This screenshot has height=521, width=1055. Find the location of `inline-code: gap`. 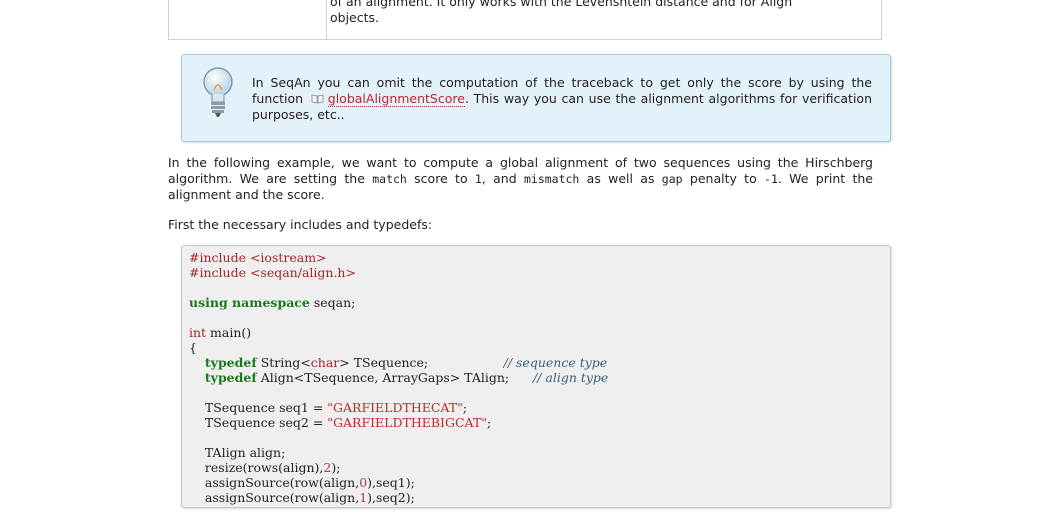

inline-code: gap is located at coordinates (672, 179).